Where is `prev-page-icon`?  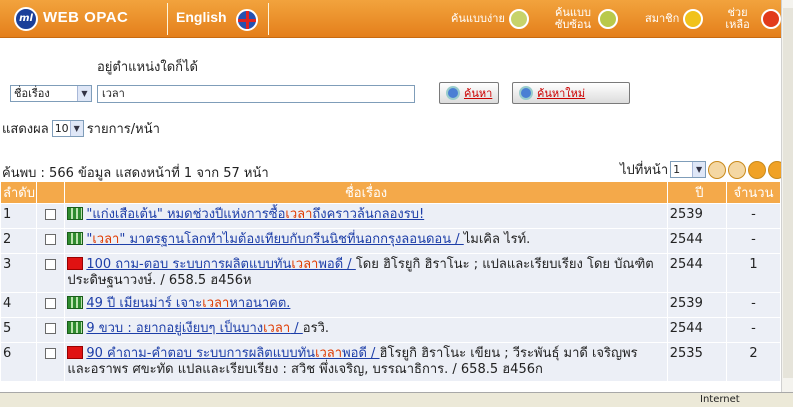 prev-page-icon is located at coordinates (737, 169).